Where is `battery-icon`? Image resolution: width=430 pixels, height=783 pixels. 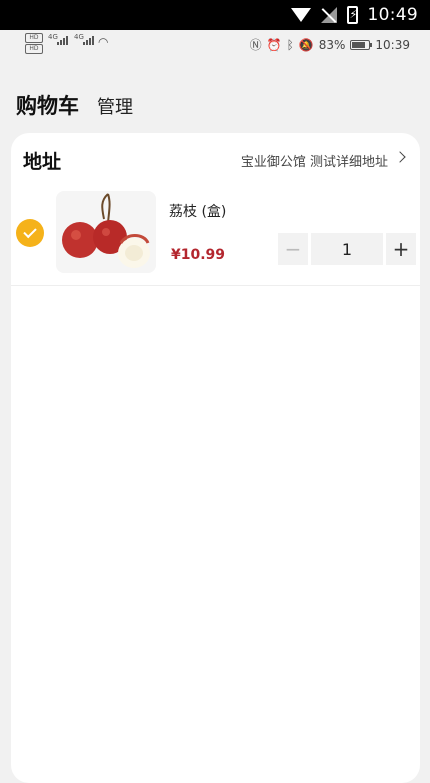 battery-icon is located at coordinates (361, 44).